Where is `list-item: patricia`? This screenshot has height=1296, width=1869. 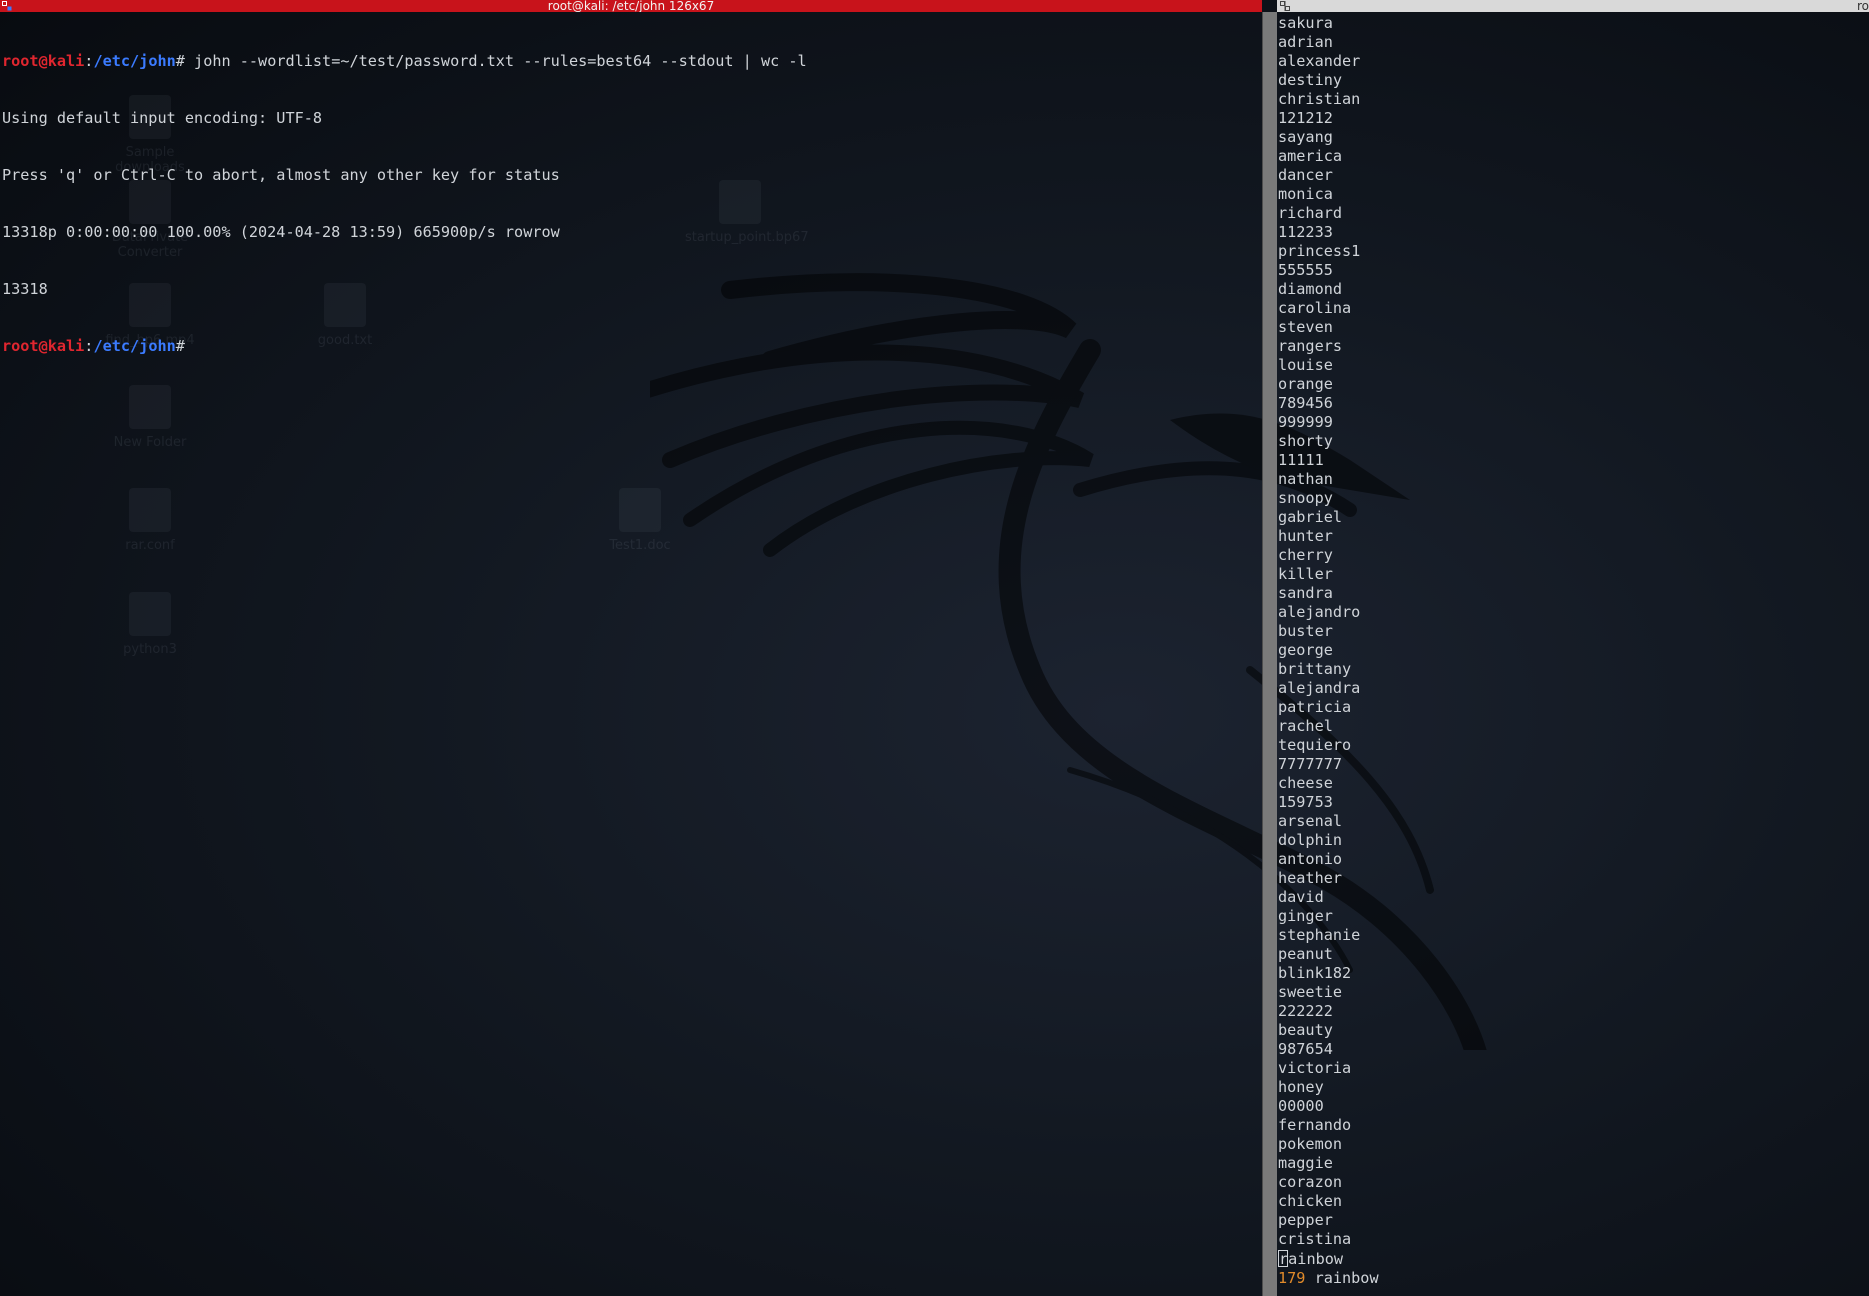
list-item: patricia is located at coordinates (1315, 707).